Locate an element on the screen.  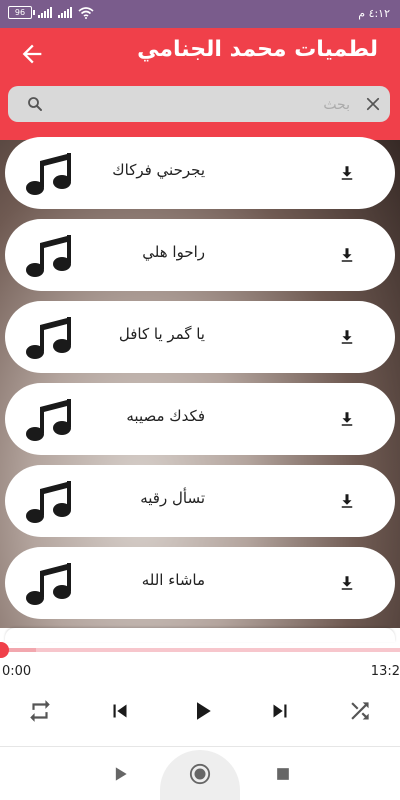
status-bar: 96 ٤:١٢ م is located at coordinates (200, 14).